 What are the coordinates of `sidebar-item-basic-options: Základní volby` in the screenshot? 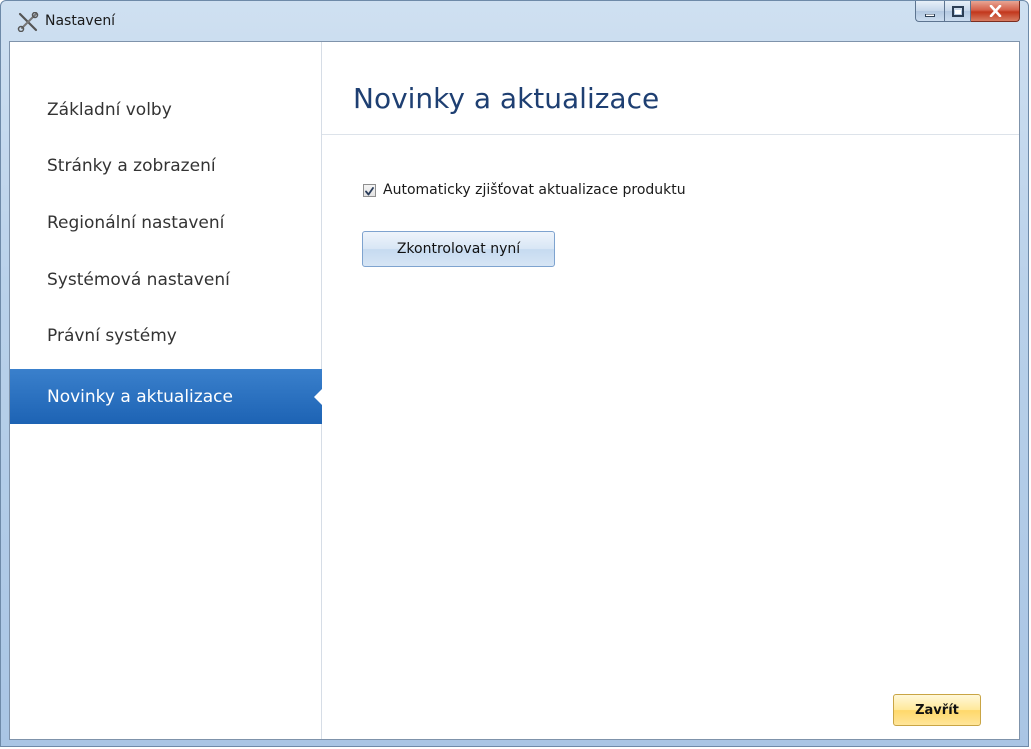 It's located at (166, 109).